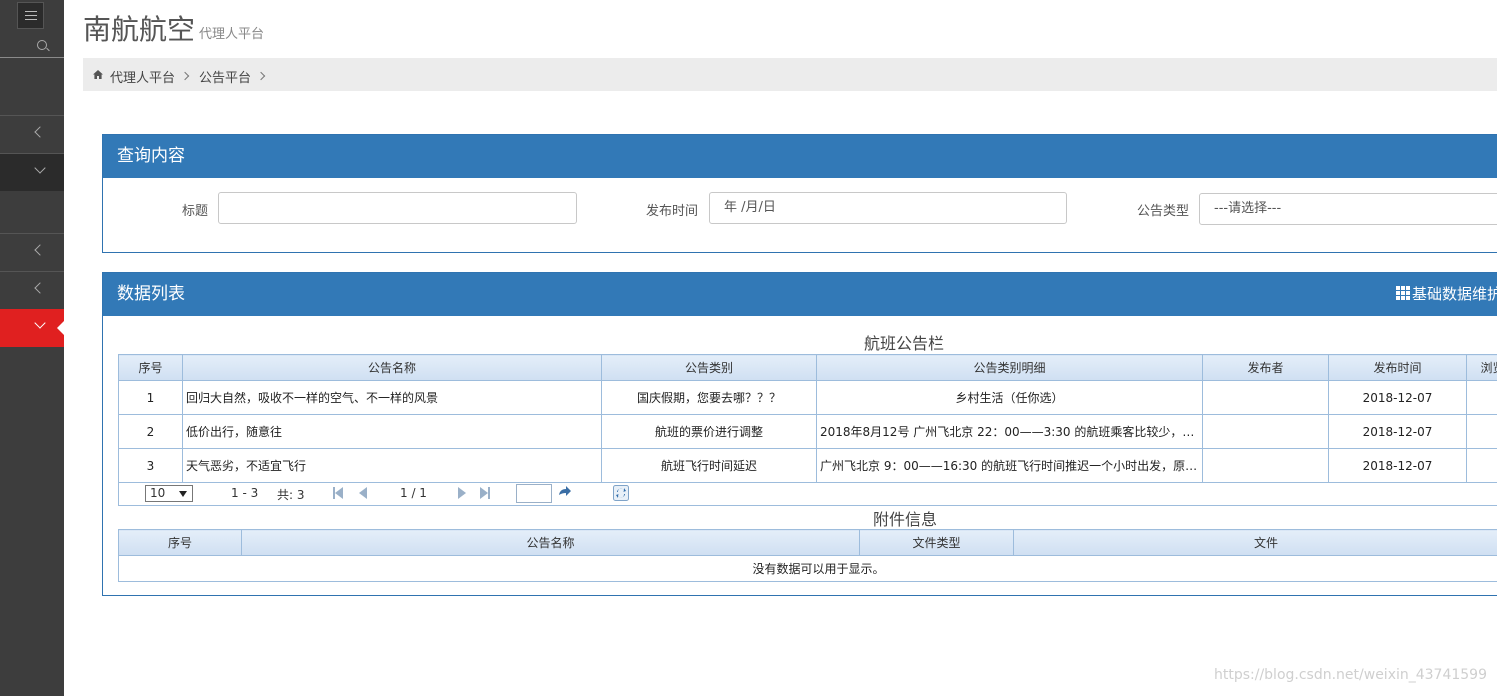  I want to click on attachment-table-header: 序号 公告名称 文件类型 文件, so click(807, 542).